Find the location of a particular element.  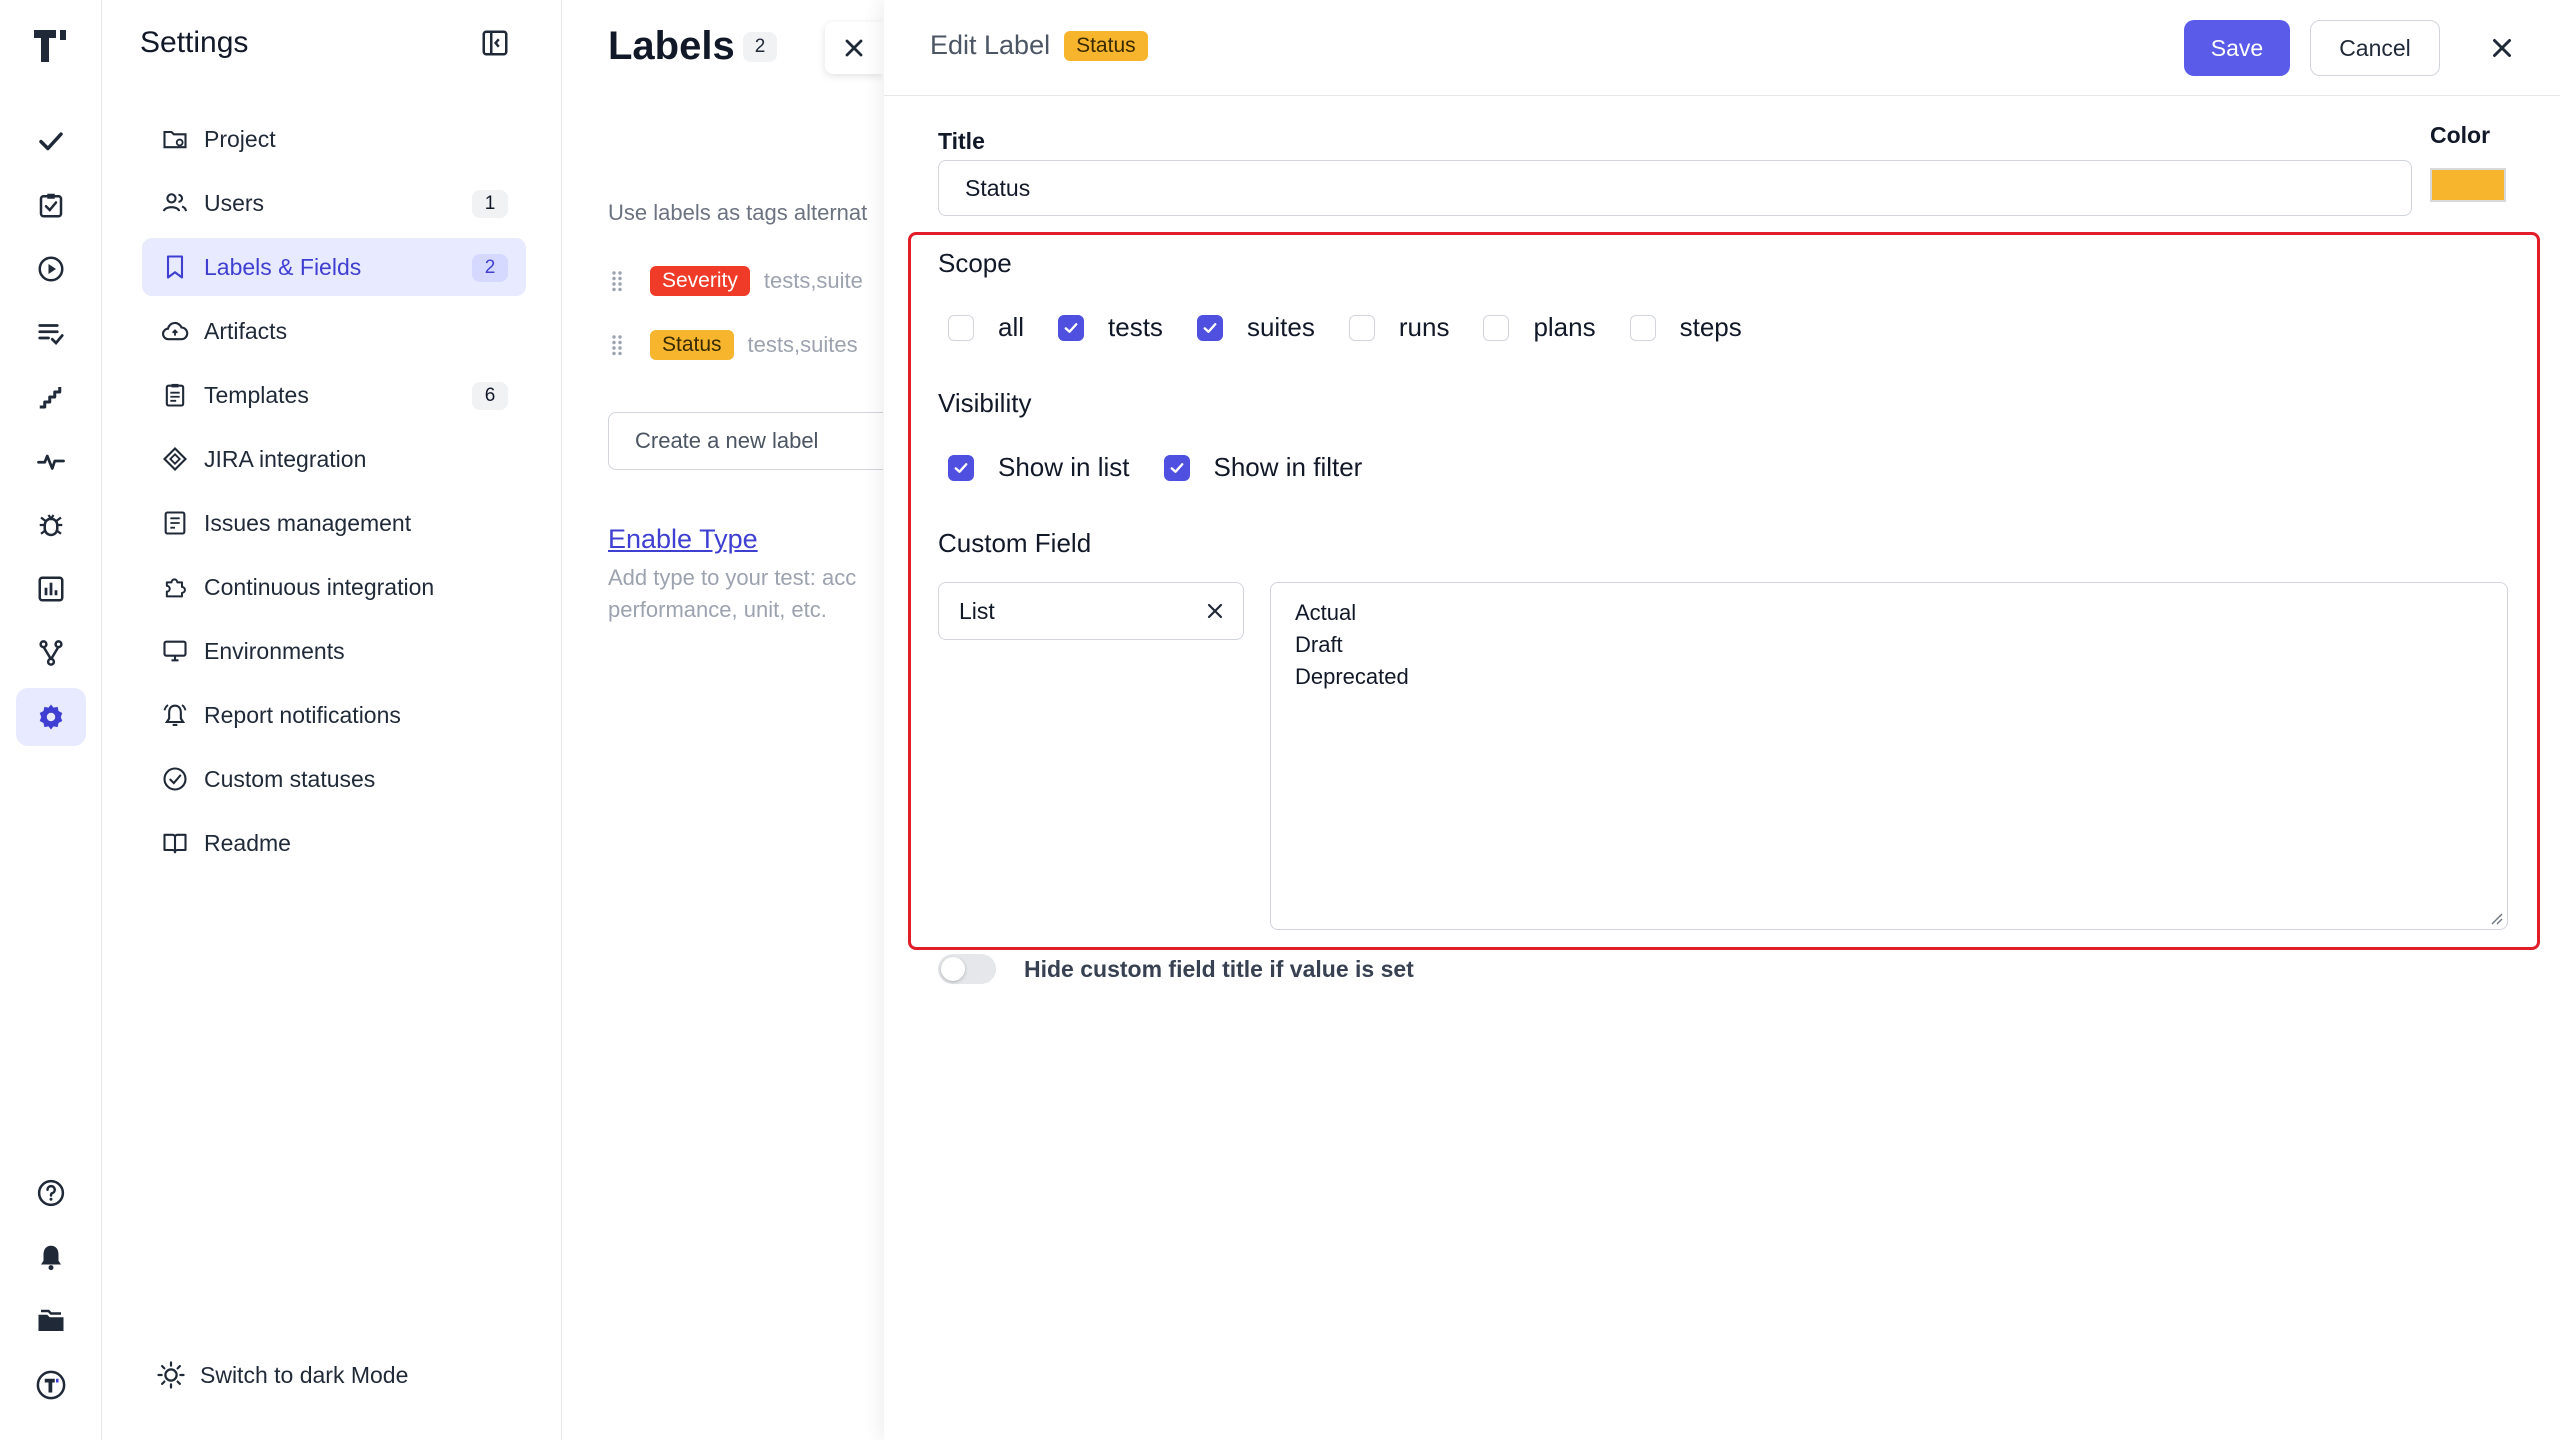

sidebar-item-project: Project is located at coordinates (334, 139).